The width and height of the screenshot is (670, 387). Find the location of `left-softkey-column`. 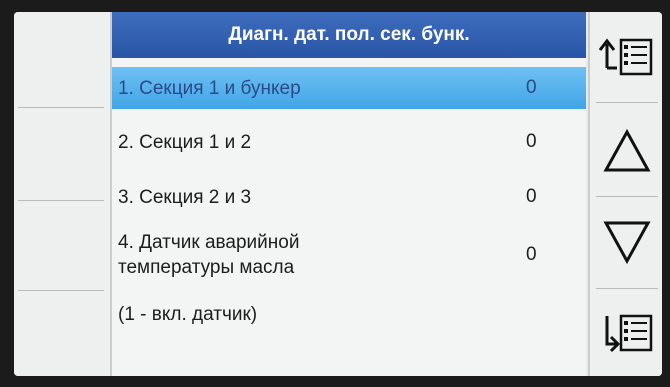

left-softkey-column is located at coordinates (63, 194).